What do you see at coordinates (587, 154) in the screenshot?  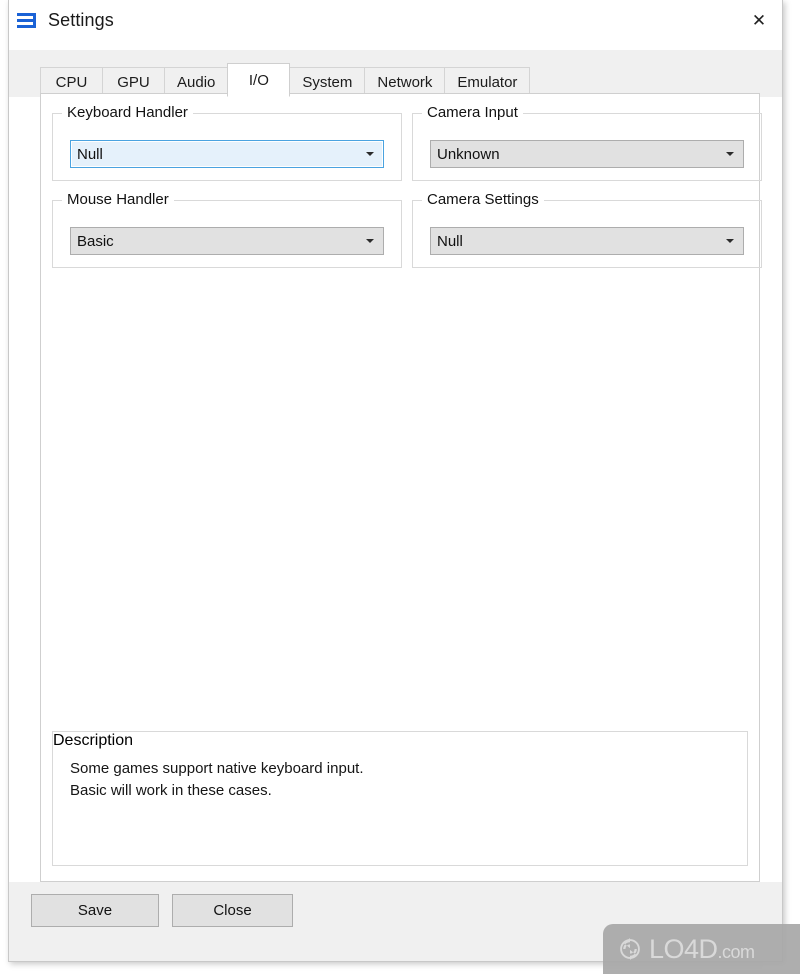 I see `camera-input-select: Unknown` at bounding box center [587, 154].